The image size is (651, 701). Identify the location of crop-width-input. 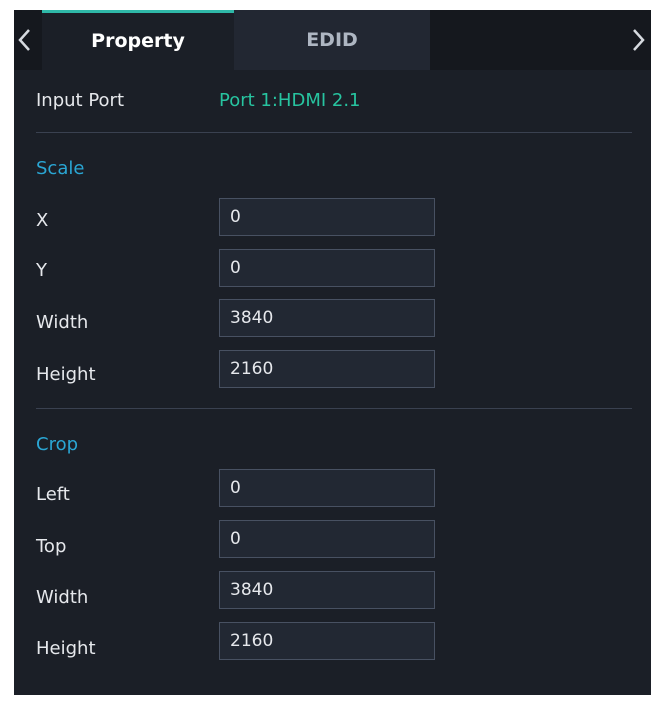
(327, 590).